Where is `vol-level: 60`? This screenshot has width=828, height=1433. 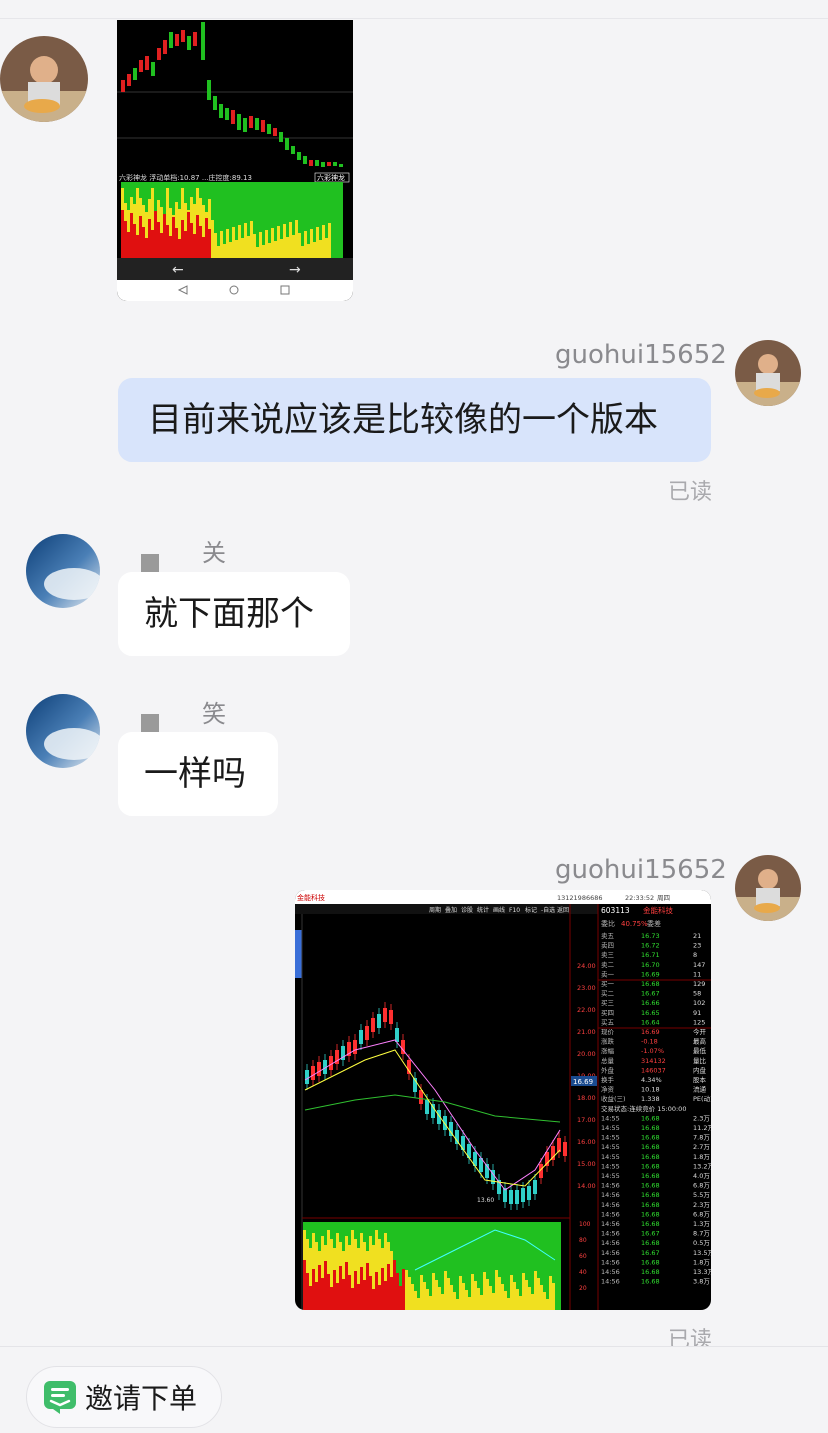
vol-level: 60 is located at coordinates (583, 1256).